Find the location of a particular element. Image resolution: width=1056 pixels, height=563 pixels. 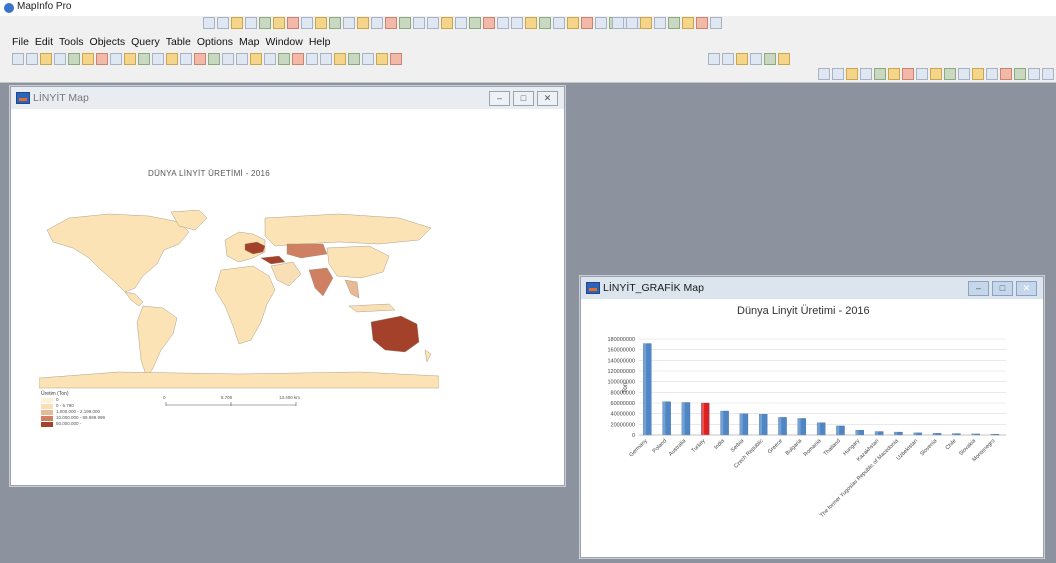

menu-window: Window is located at coordinates (283, 43).